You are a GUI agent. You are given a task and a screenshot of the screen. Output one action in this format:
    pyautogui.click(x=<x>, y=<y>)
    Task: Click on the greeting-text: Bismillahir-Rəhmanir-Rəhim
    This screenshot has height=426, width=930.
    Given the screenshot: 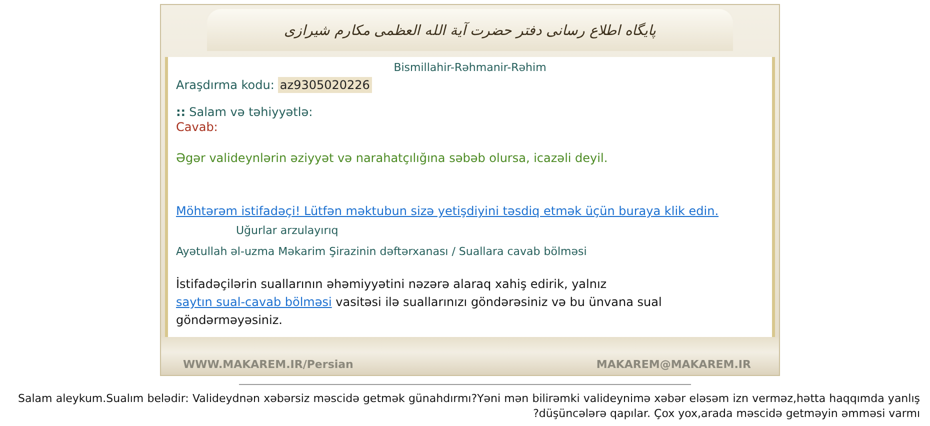 What is the action you would take?
    pyautogui.click(x=470, y=67)
    